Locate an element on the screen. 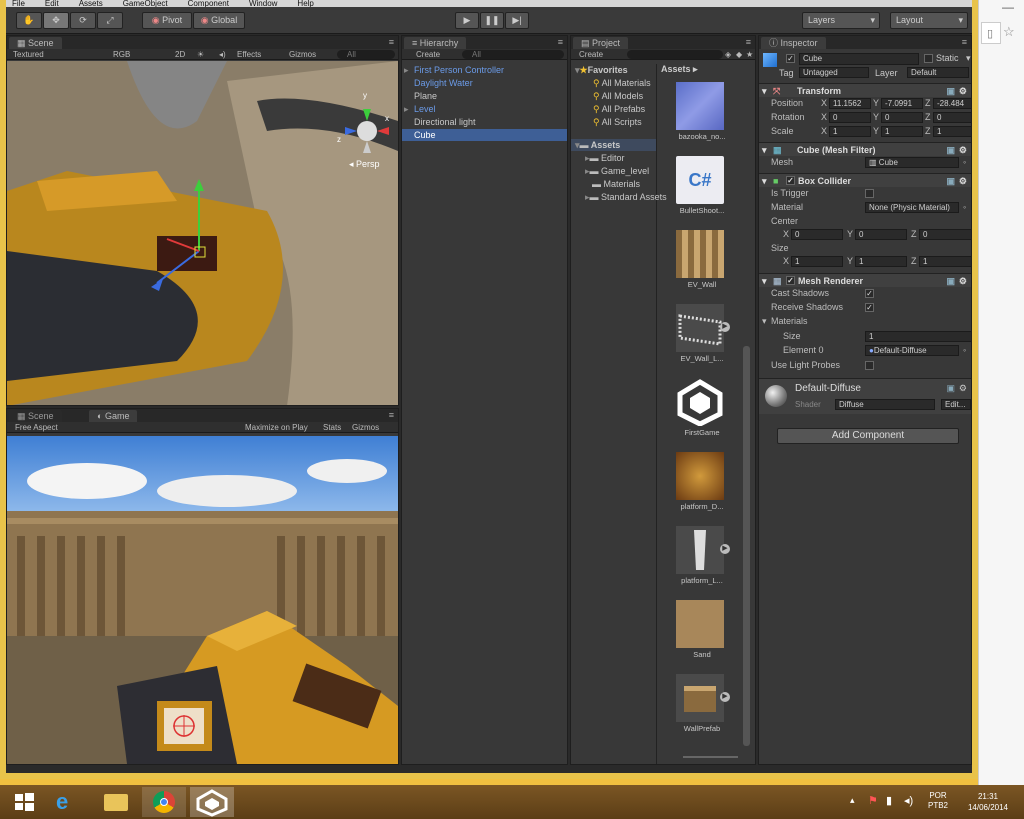 This screenshot has width=1024, height=819. scale-x-field: 1 is located at coordinates (850, 131).